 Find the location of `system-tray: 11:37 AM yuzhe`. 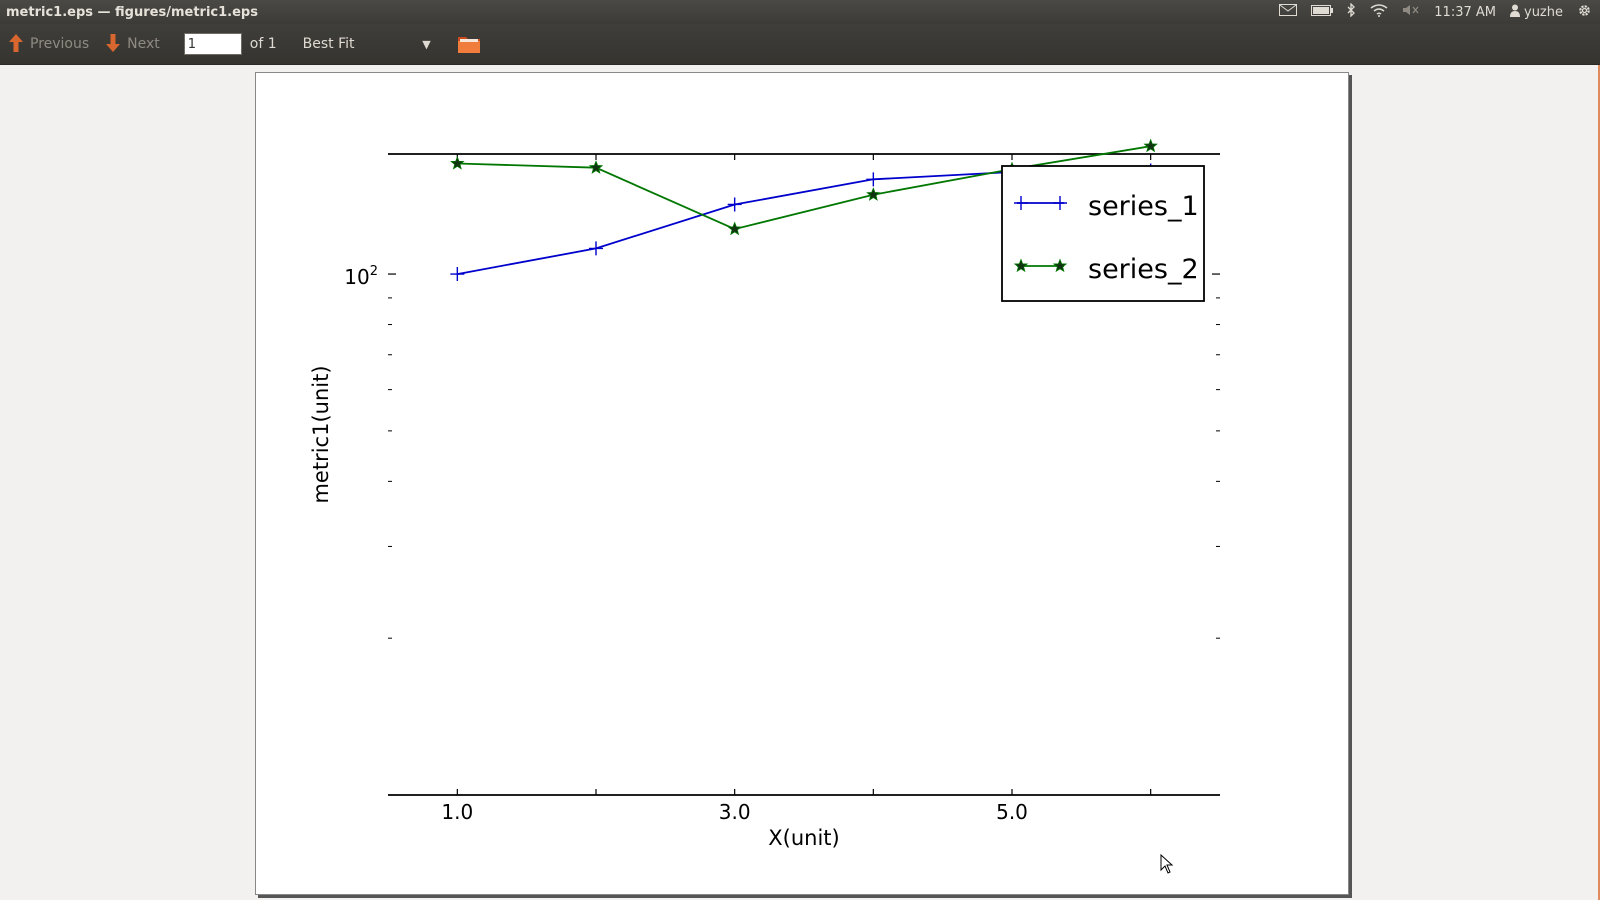

system-tray: 11:37 AM yuzhe is located at coordinates (1439, 12).